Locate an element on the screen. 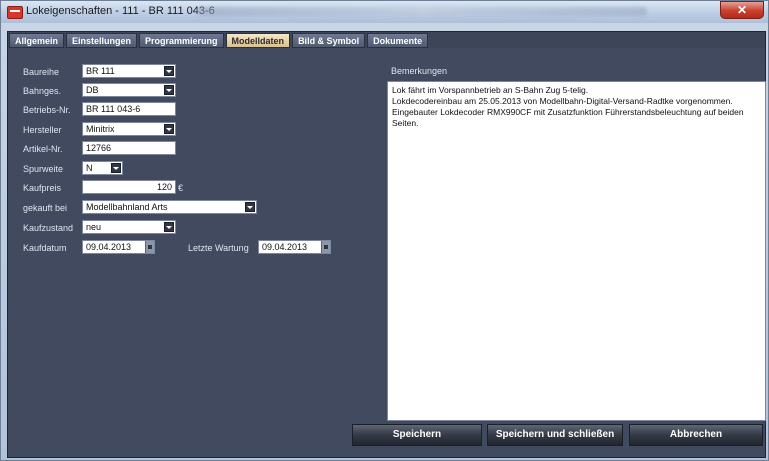 Image resolution: width=769 pixels, height=461 pixels. kaufdatum-value: 09.04.2013 is located at coordinates (109, 247).